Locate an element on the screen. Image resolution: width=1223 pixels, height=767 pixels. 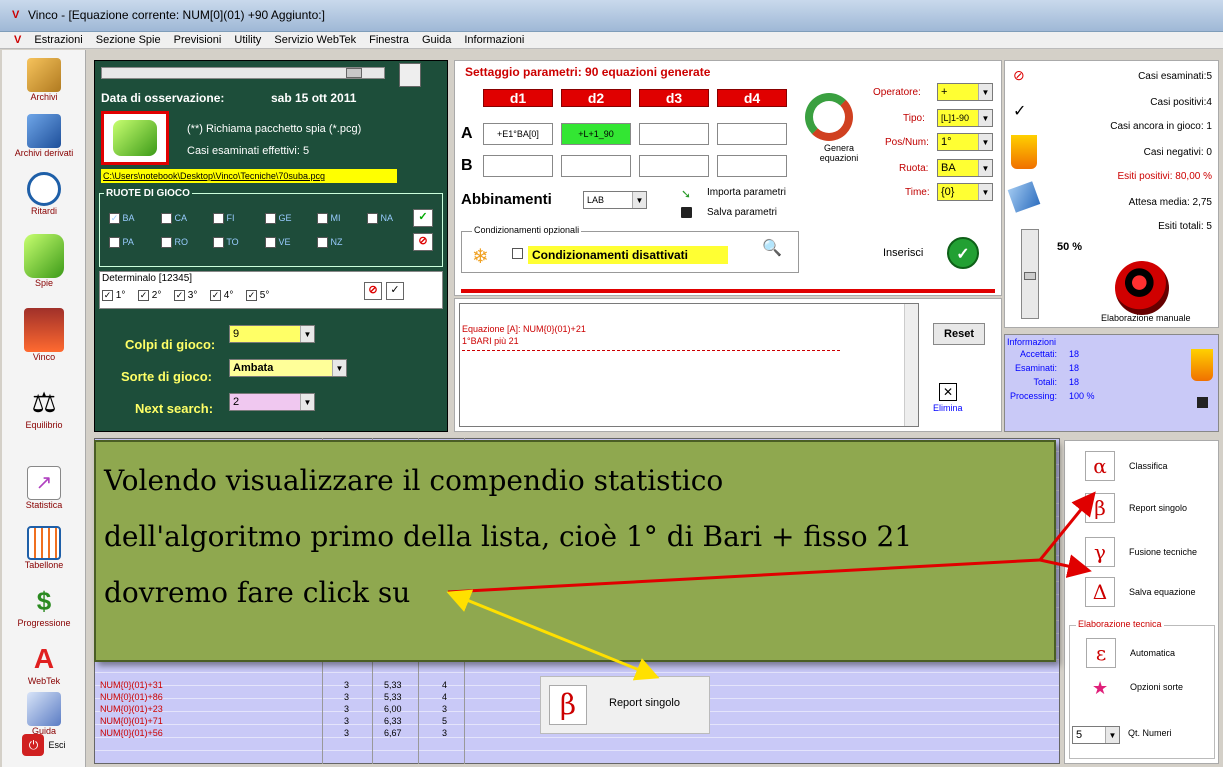
d2-header: d2 is located at coordinates (596, 98).